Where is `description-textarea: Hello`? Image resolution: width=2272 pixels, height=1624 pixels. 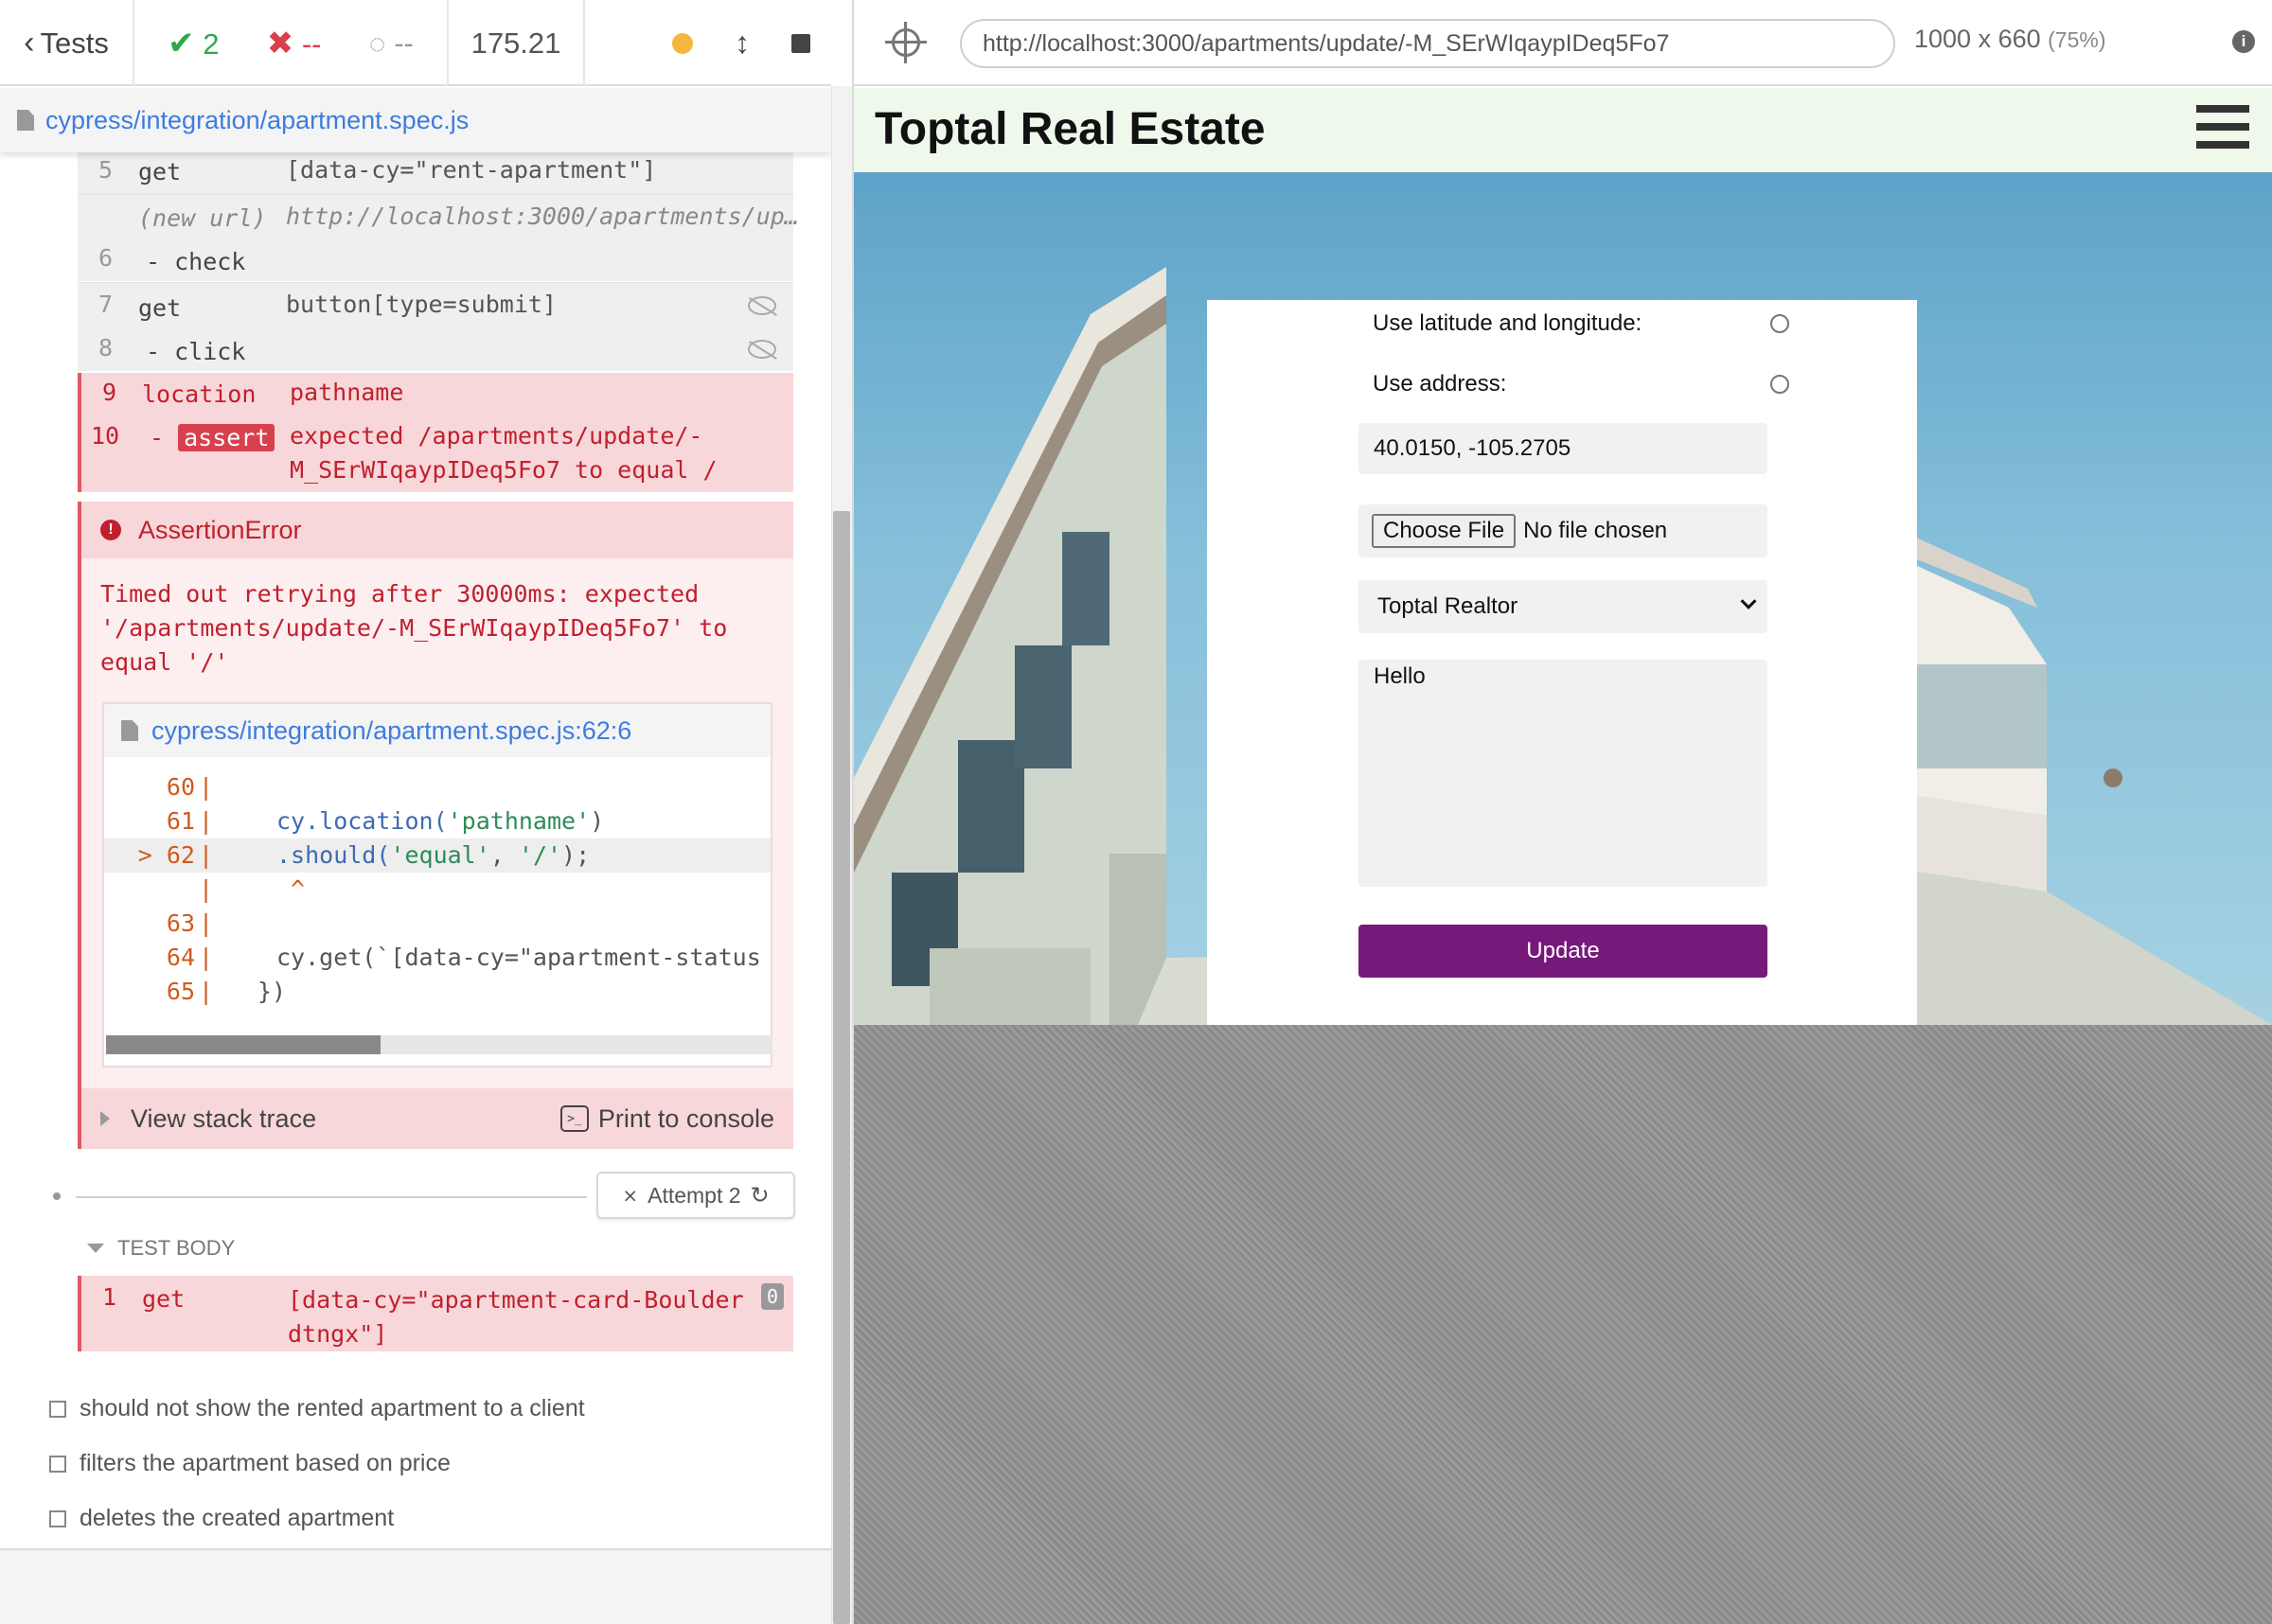 description-textarea: Hello is located at coordinates (1562, 774).